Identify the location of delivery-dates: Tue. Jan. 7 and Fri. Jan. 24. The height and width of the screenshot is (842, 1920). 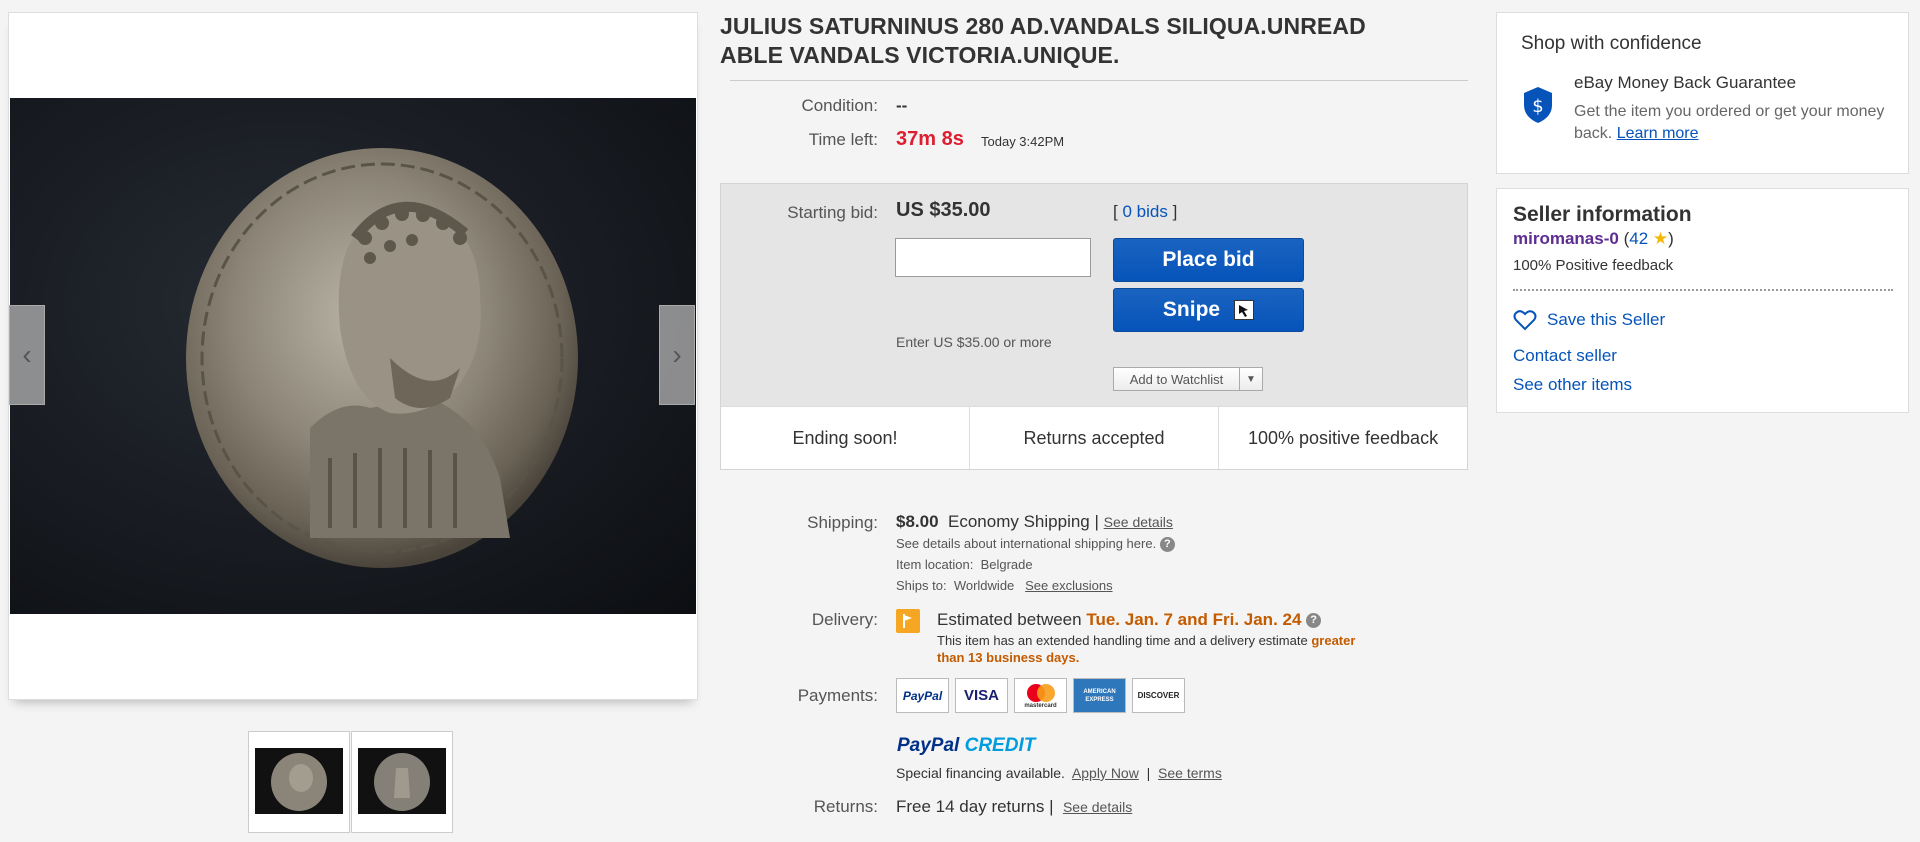
(1194, 619).